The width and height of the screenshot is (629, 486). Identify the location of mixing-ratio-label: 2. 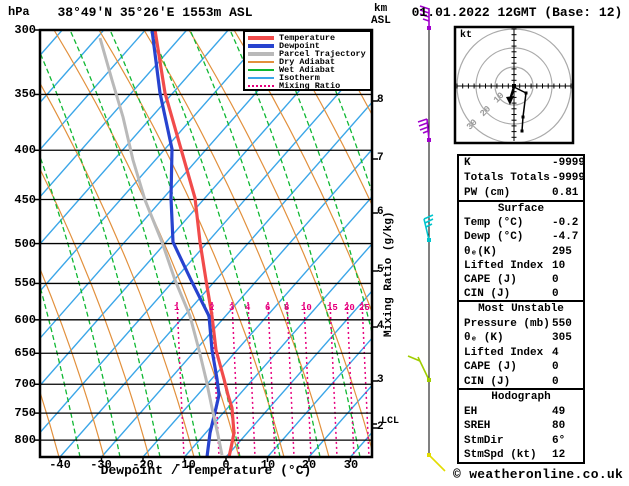
(212, 308).